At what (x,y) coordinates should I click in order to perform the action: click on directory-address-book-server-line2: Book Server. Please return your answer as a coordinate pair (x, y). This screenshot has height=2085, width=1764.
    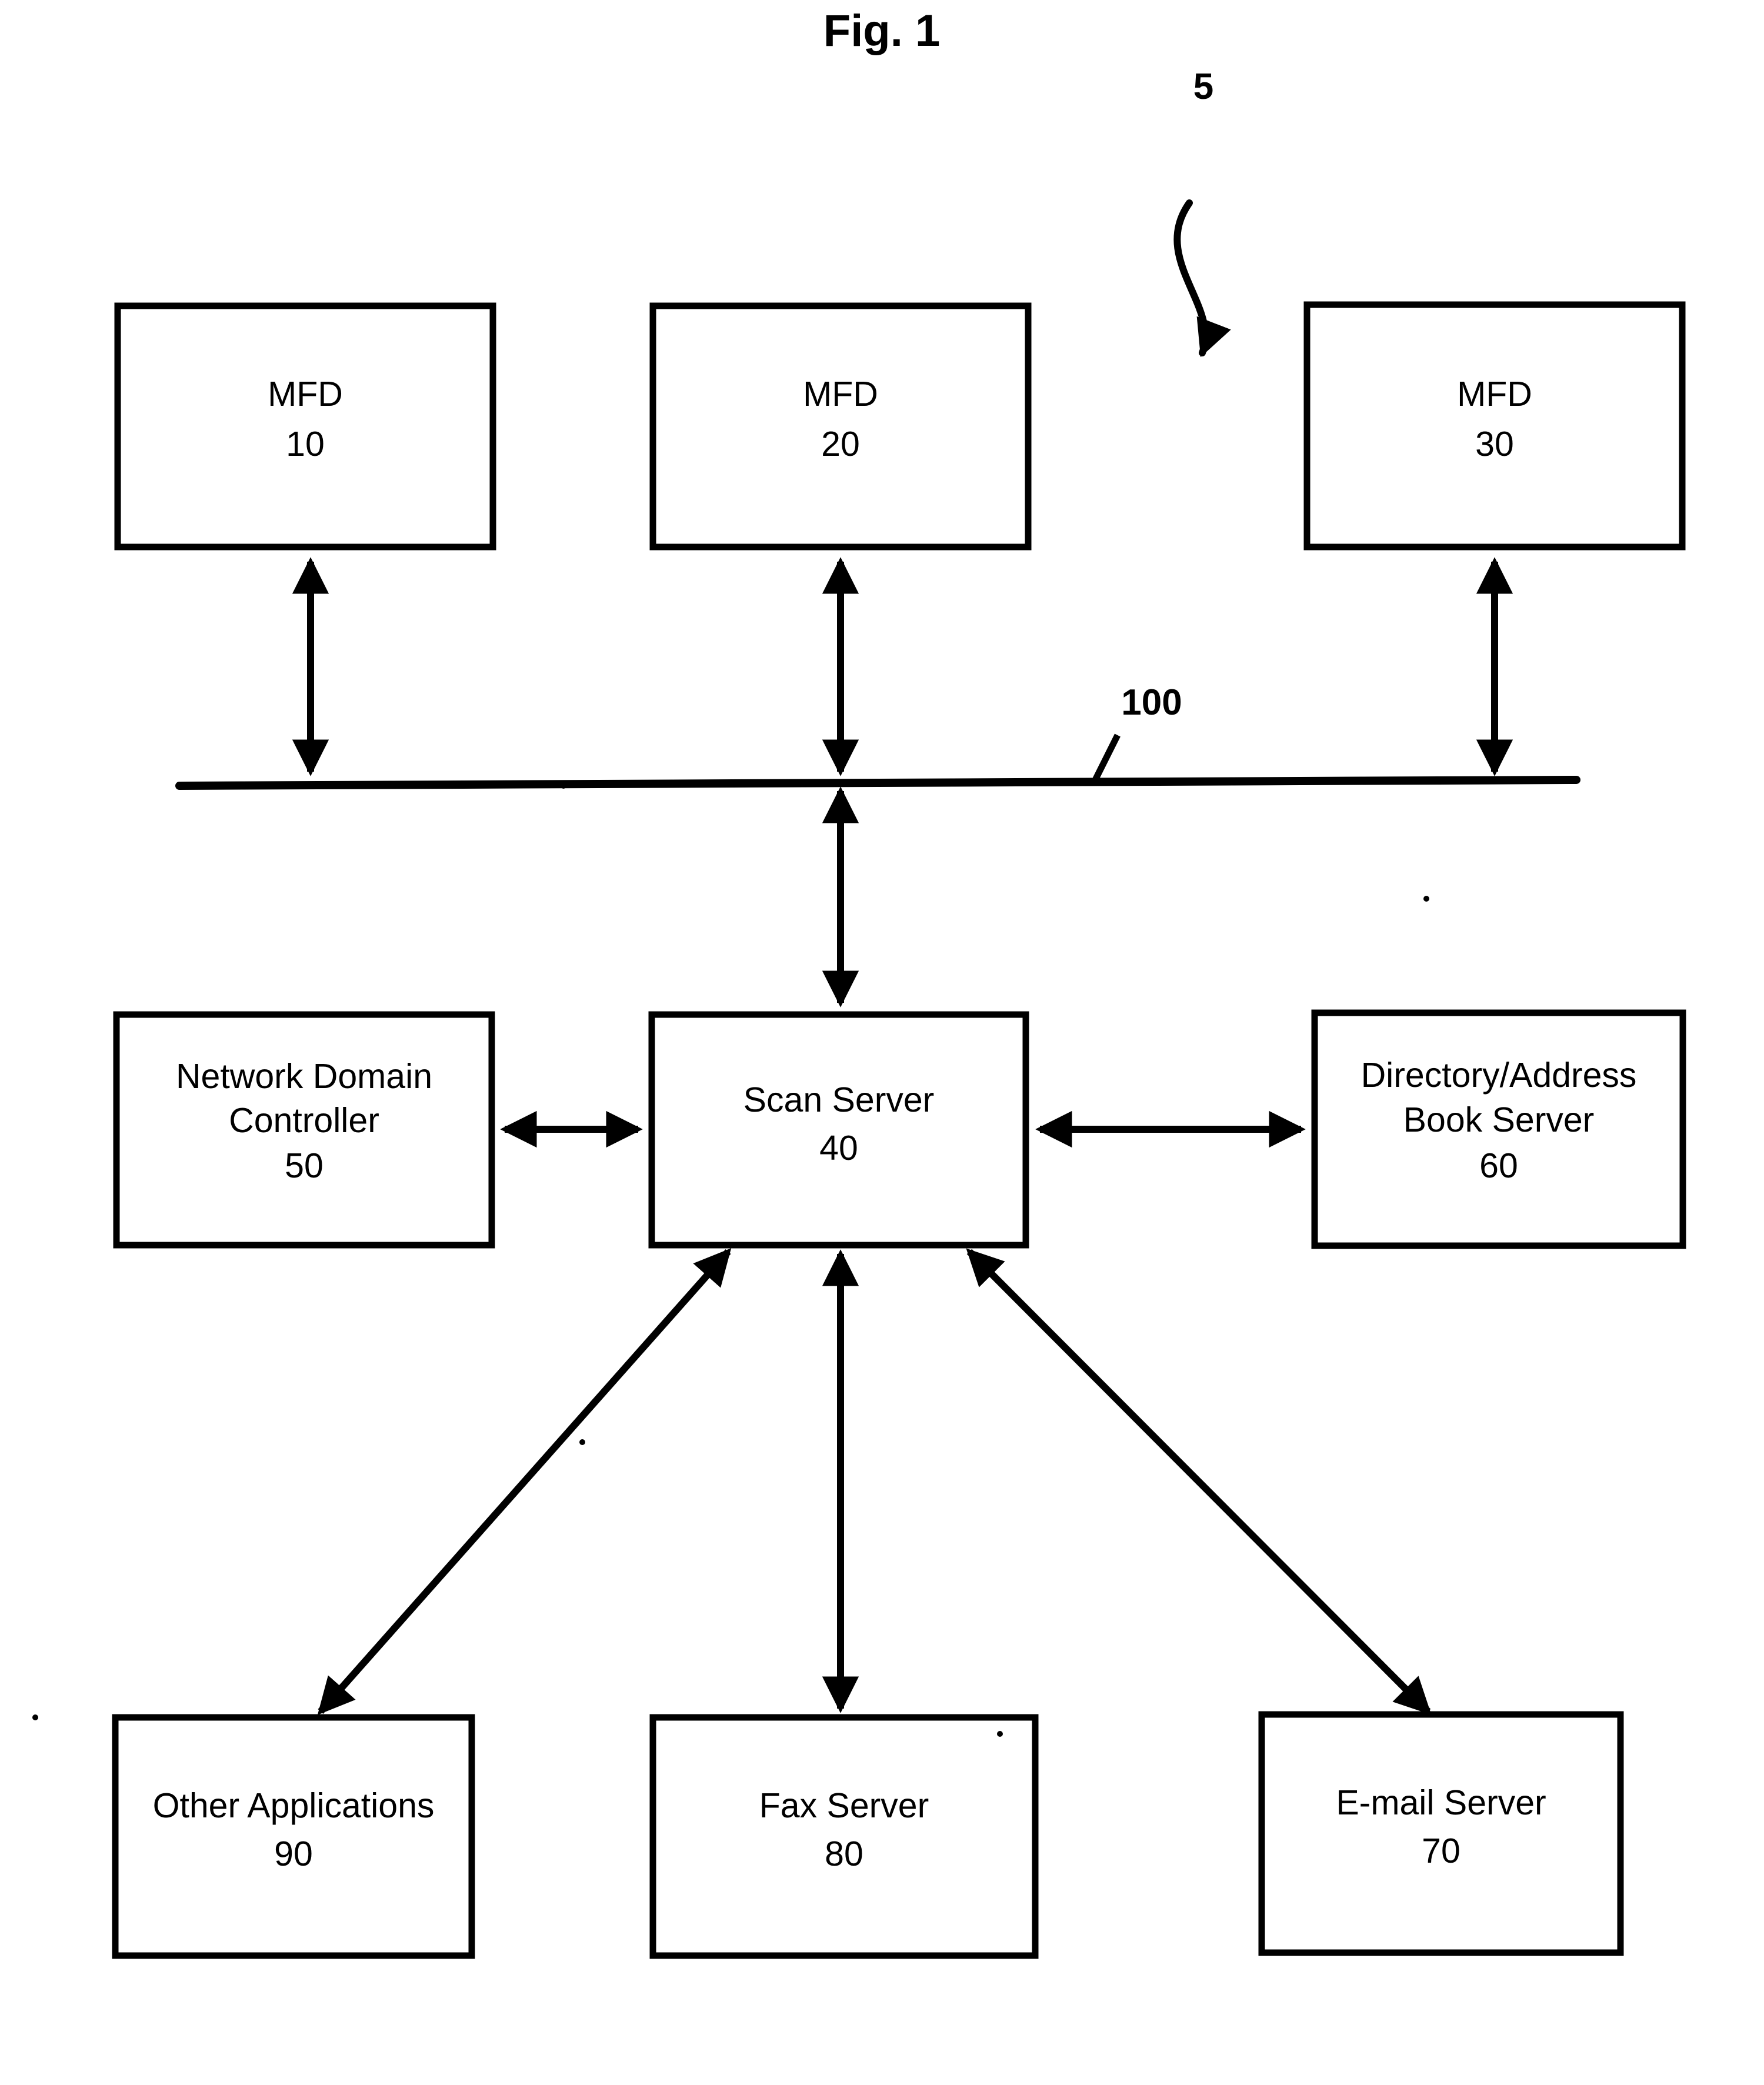
    Looking at the image, I should click on (1499, 1119).